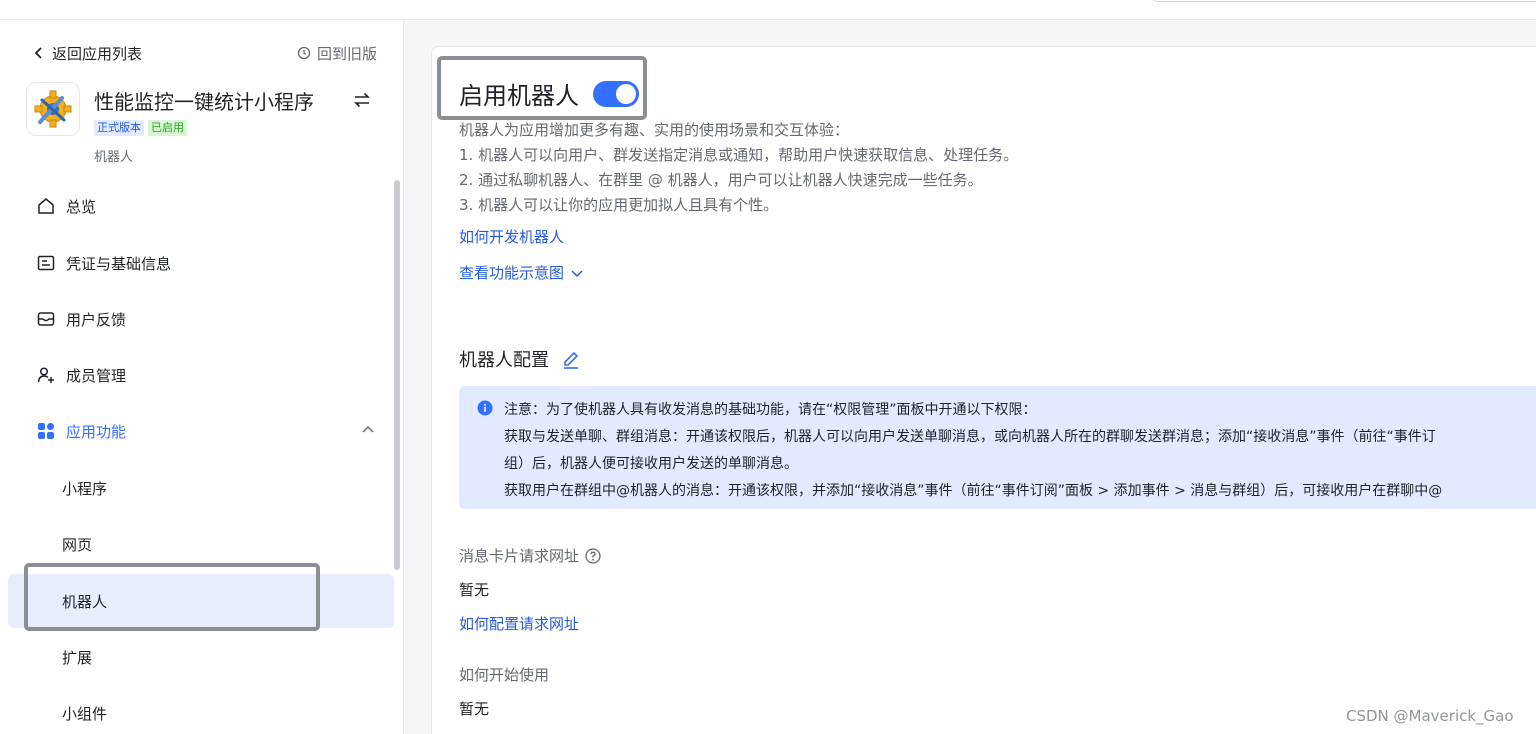  Describe the element at coordinates (577, 273) in the screenshot. I see `chevron-down-icon` at that location.